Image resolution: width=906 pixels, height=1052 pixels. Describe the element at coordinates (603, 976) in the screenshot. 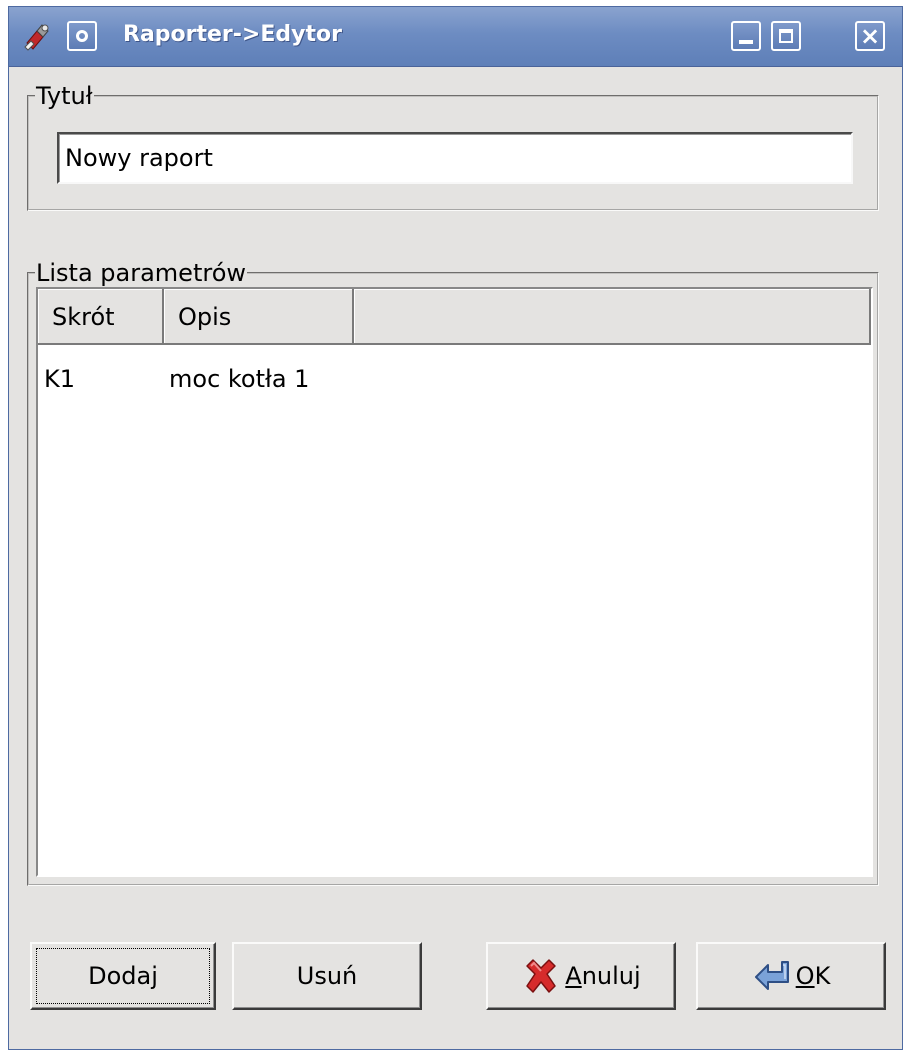

I see `cancel-button-label: Anuluj` at that location.